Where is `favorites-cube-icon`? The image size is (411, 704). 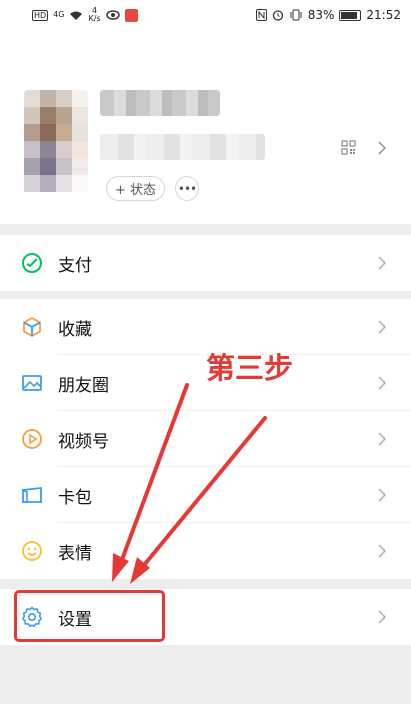
favorites-cube-icon is located at coordinates (32, 327).